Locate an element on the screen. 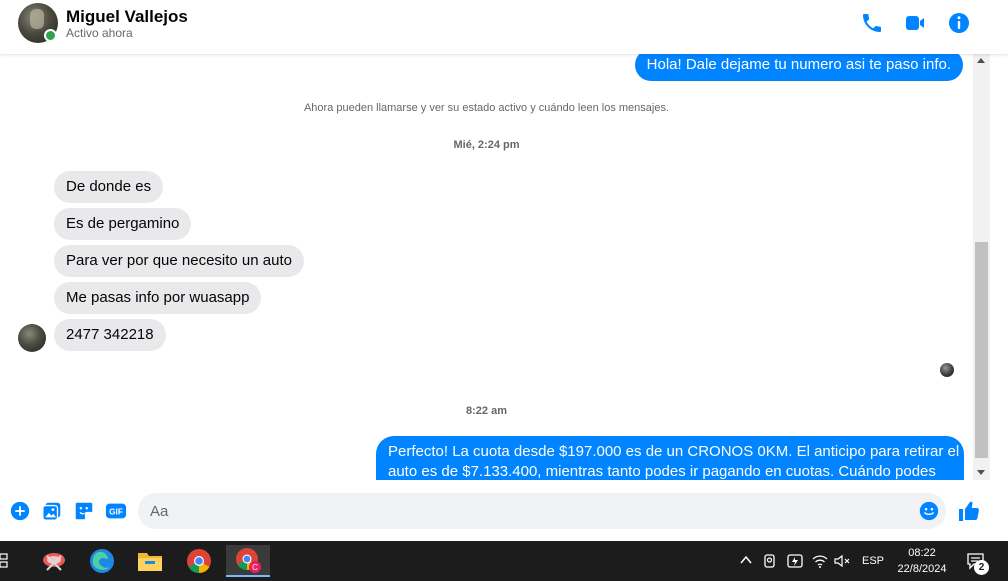 Image resolution: width=1008 pixels, height=581 pixels. taskbar-app-edge is located at coordinates (102, 561).